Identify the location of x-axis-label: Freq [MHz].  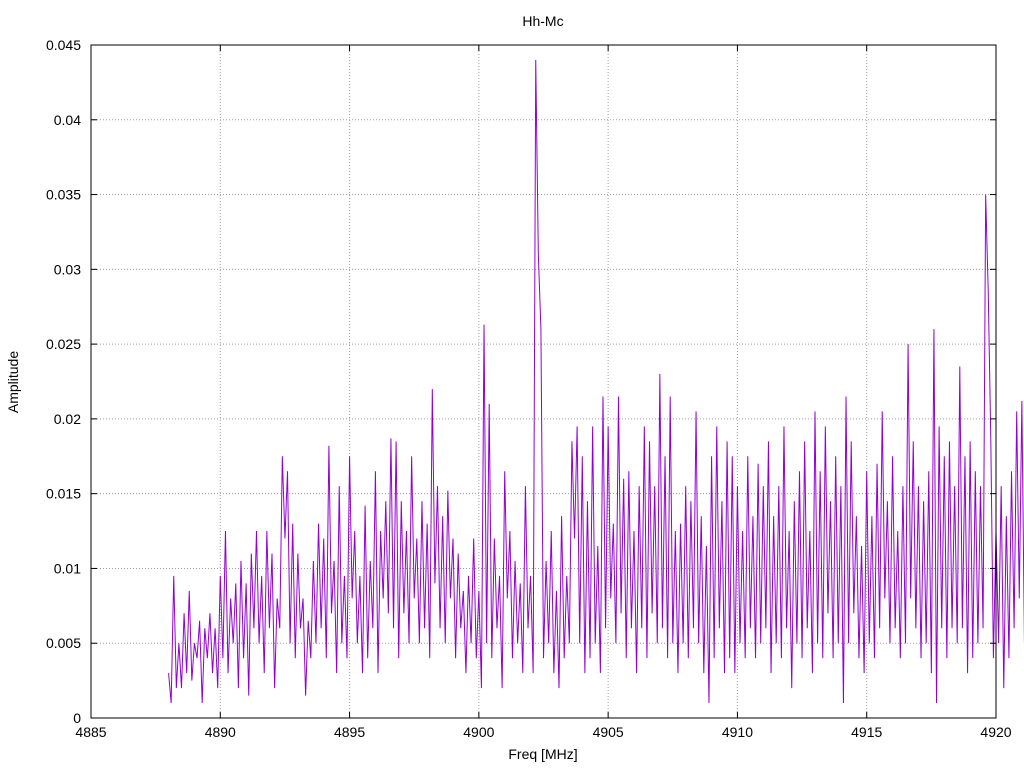
(542, 754).